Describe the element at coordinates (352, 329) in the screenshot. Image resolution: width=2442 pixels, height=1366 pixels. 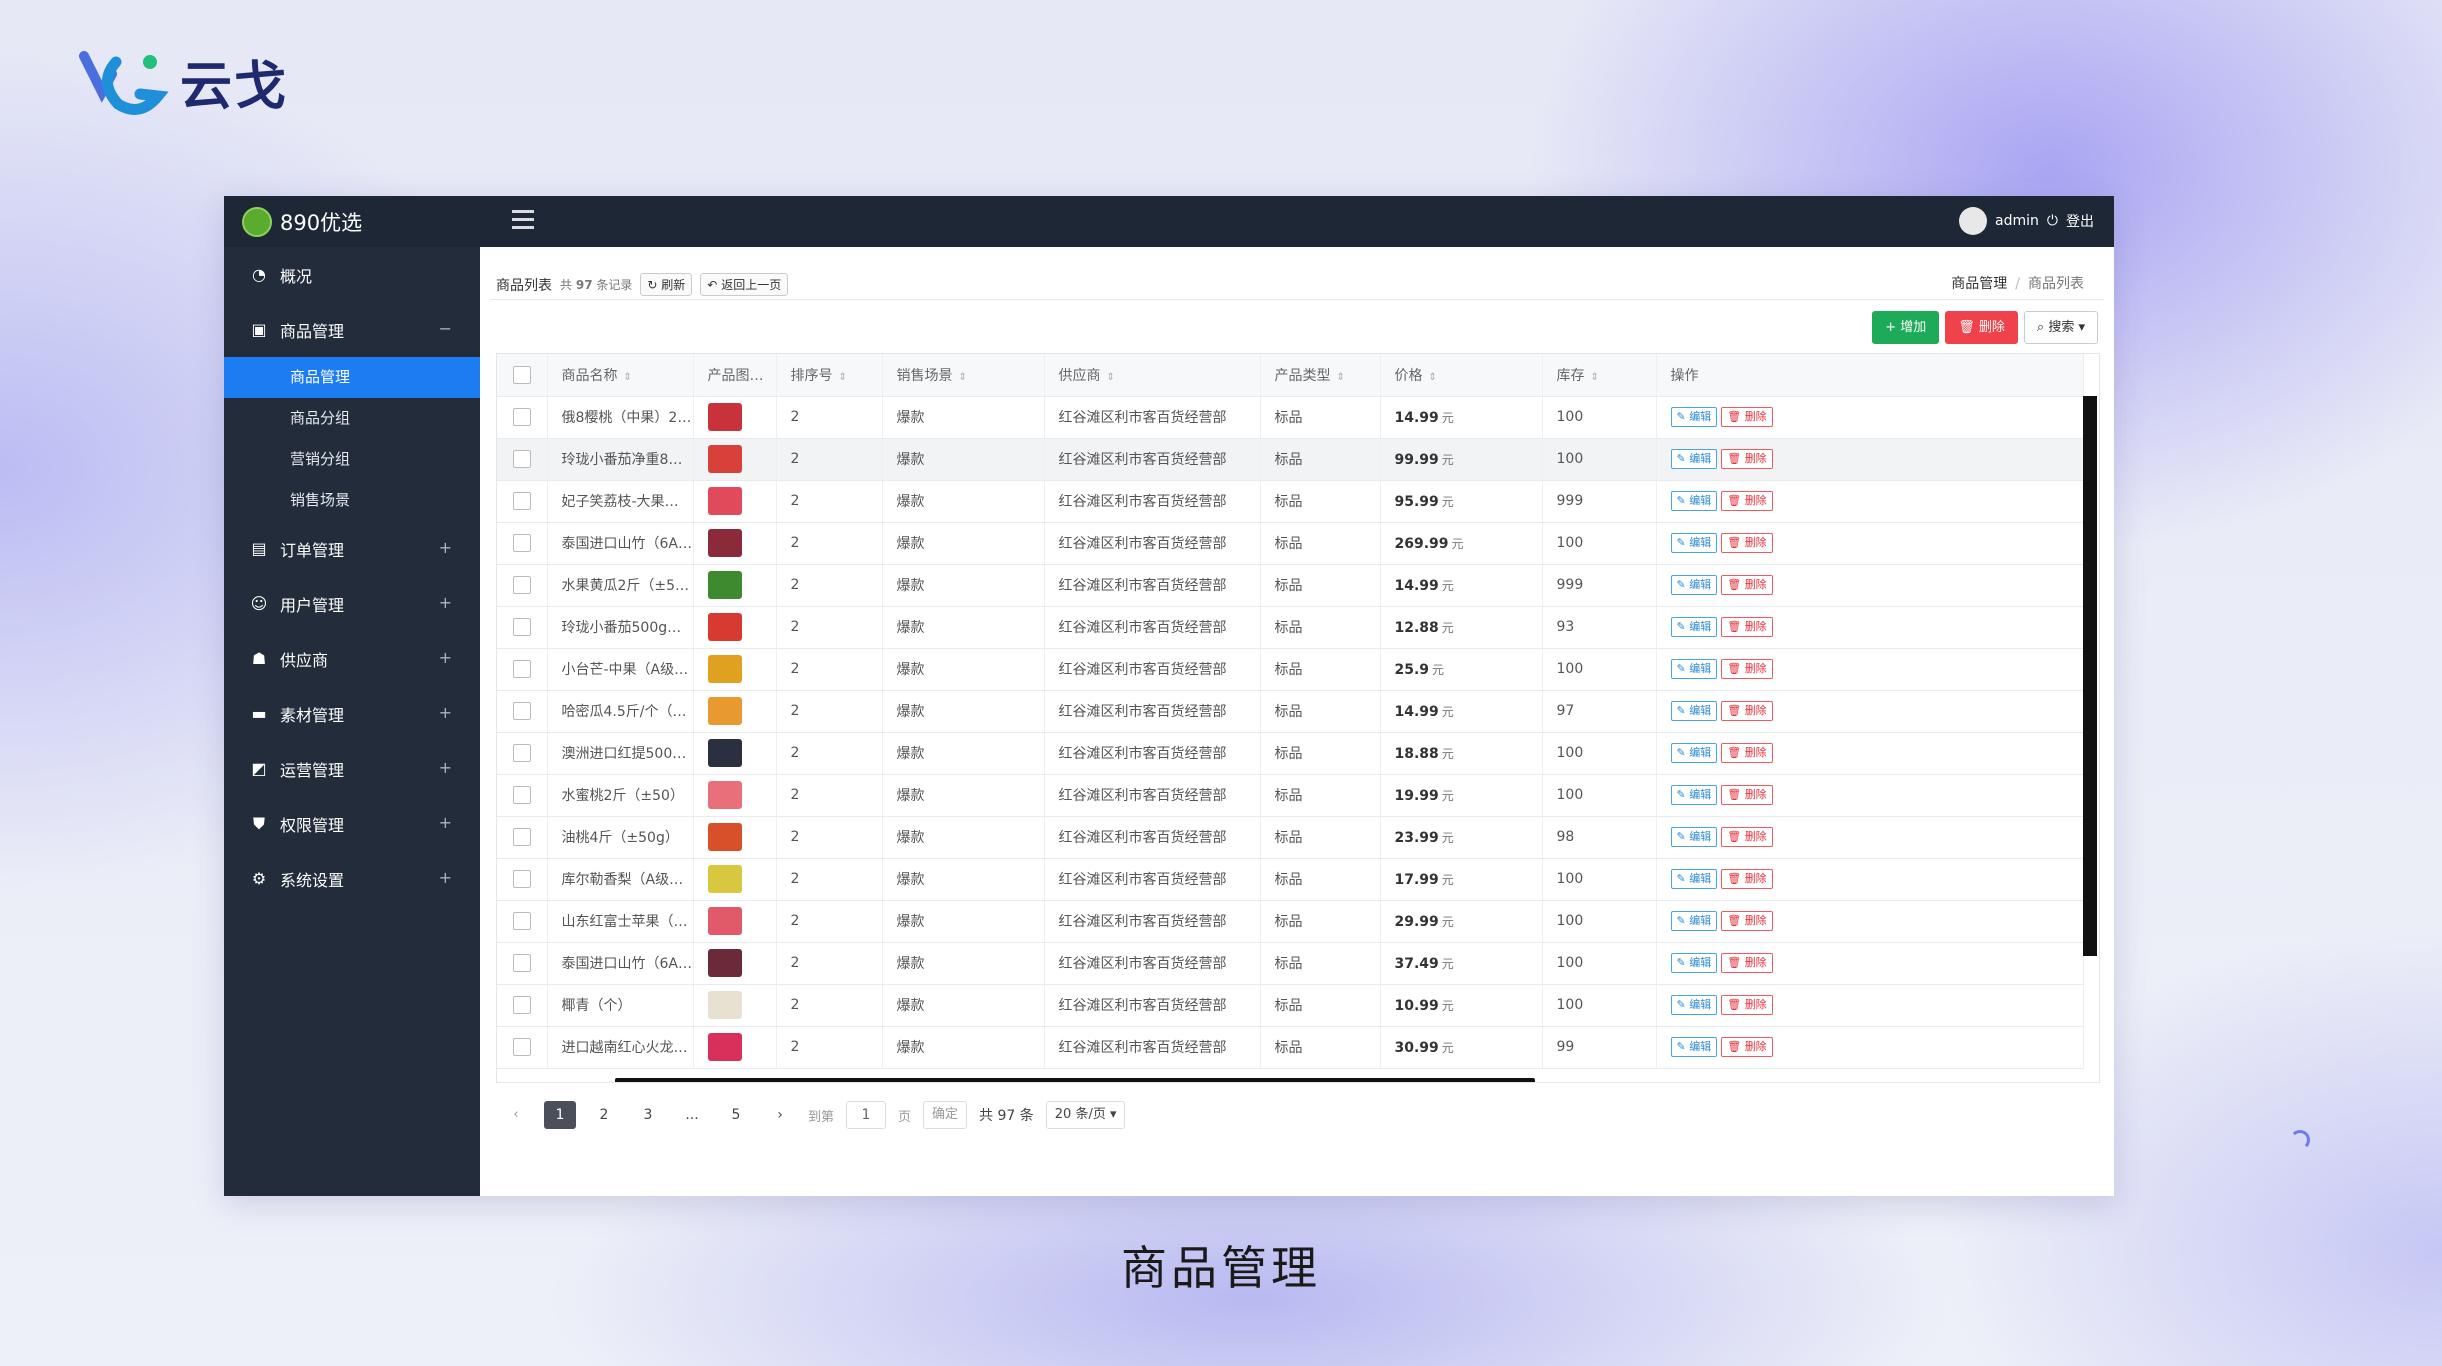
I see `sidebar-item-products: ▣ 商品管理 −` at that location.